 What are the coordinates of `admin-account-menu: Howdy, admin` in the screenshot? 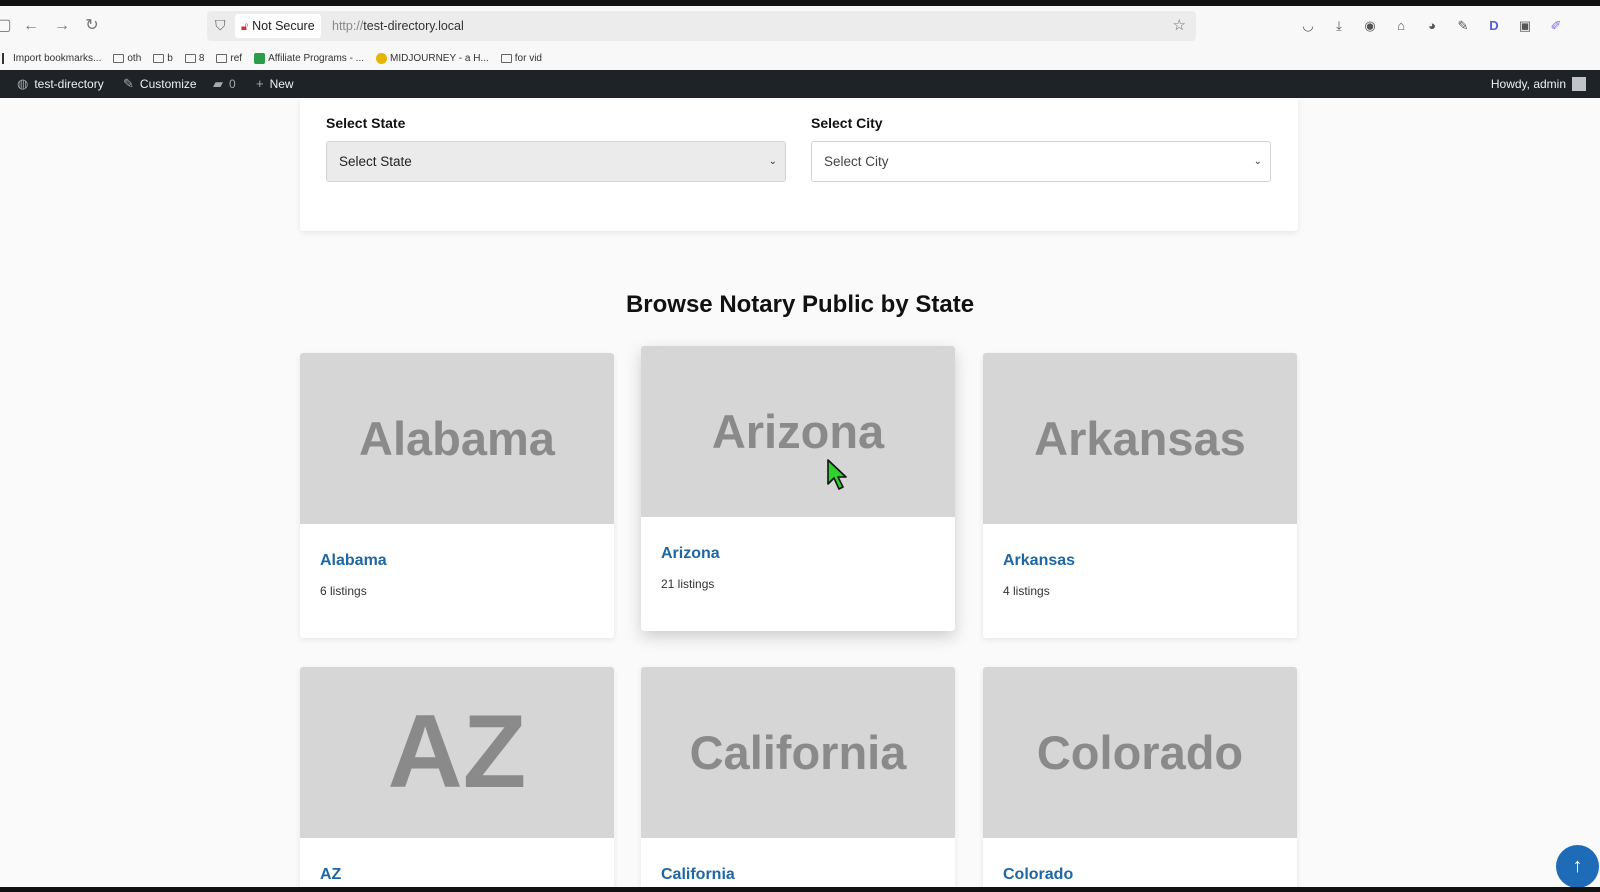 It's located at (1538, 84).